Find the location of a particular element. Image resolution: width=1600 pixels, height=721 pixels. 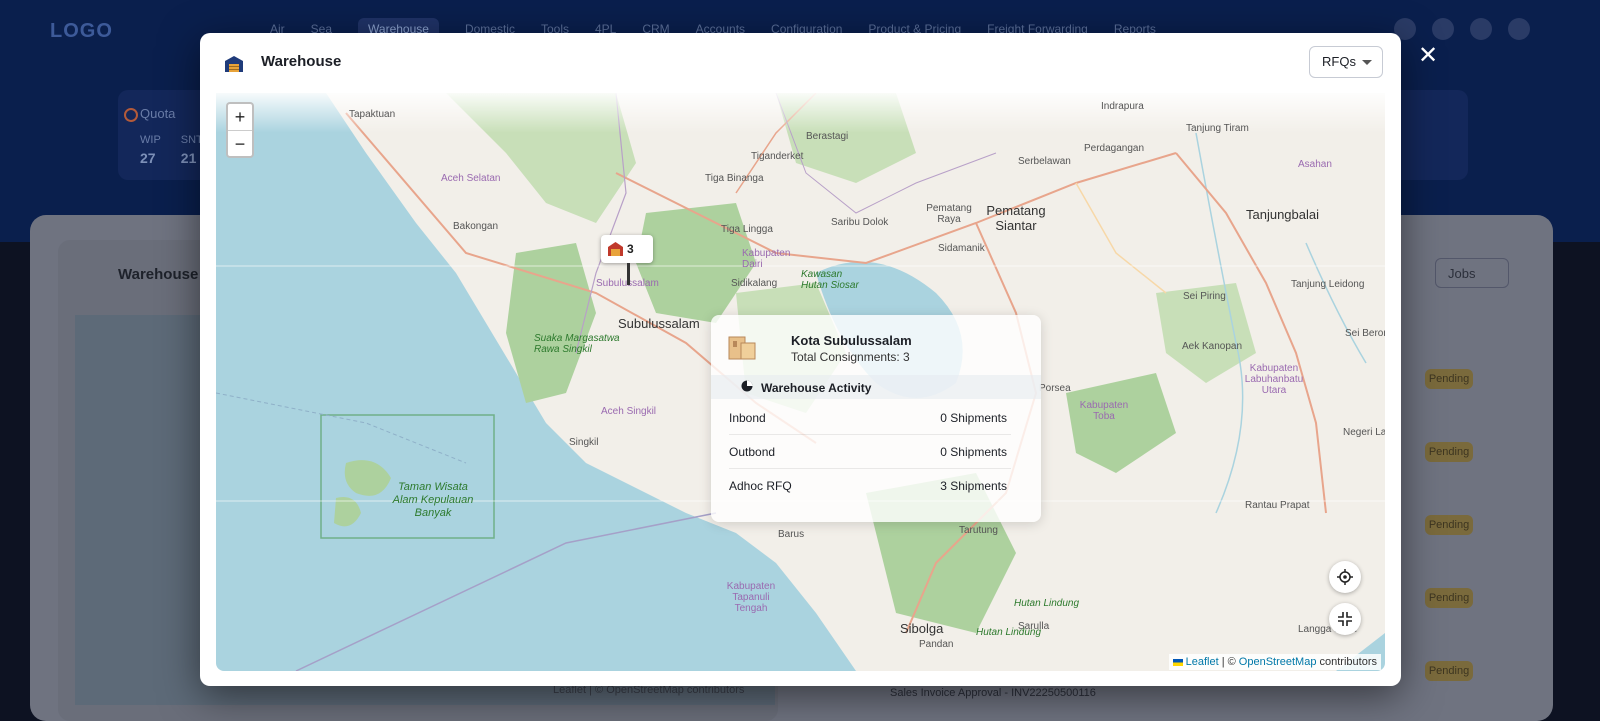

approval-item: Sales Invoice Approval - INV22250500116 is located at coordinates (993, 693).